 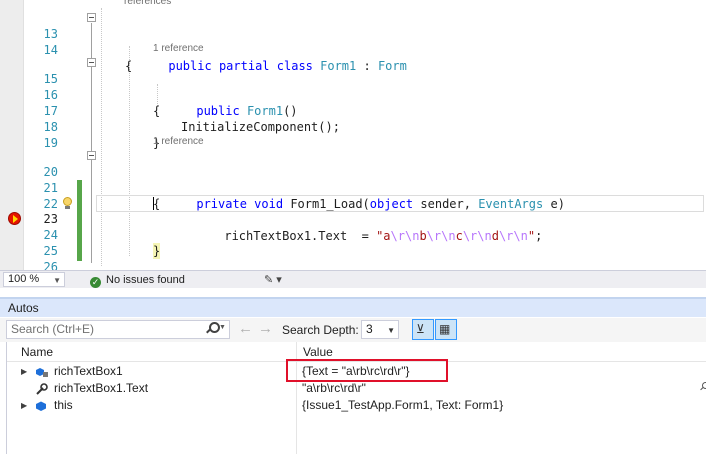 What do you see at coordinates (367, 370) in the screenshot?
I see `annotation-highlight-box` at bounding box center [367, 370].